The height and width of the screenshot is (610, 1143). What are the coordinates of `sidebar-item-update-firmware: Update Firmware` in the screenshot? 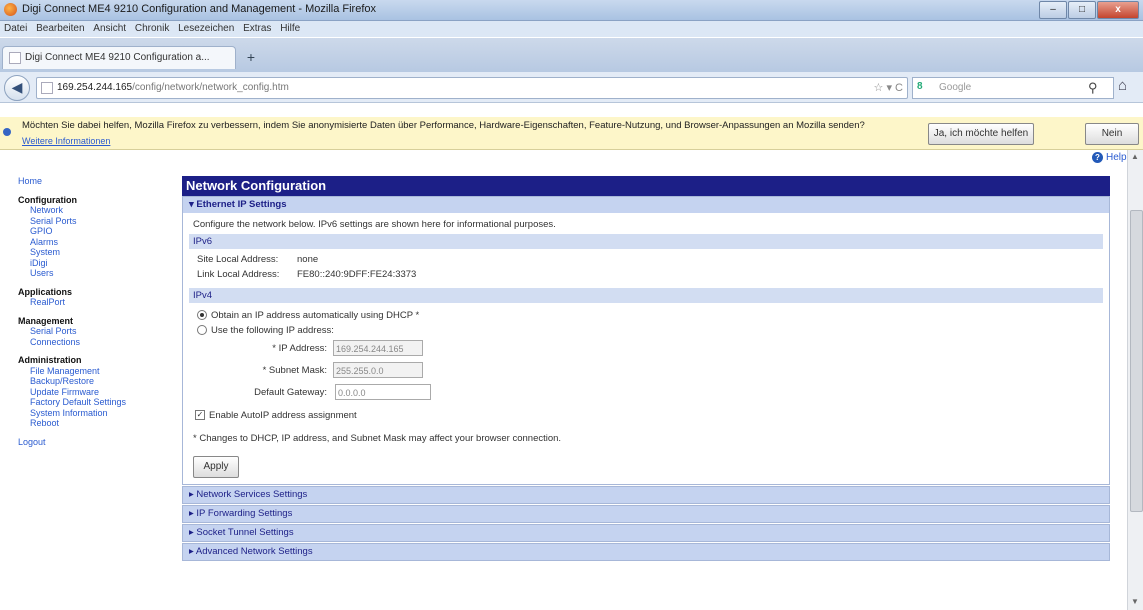 It's located at (98, 392).